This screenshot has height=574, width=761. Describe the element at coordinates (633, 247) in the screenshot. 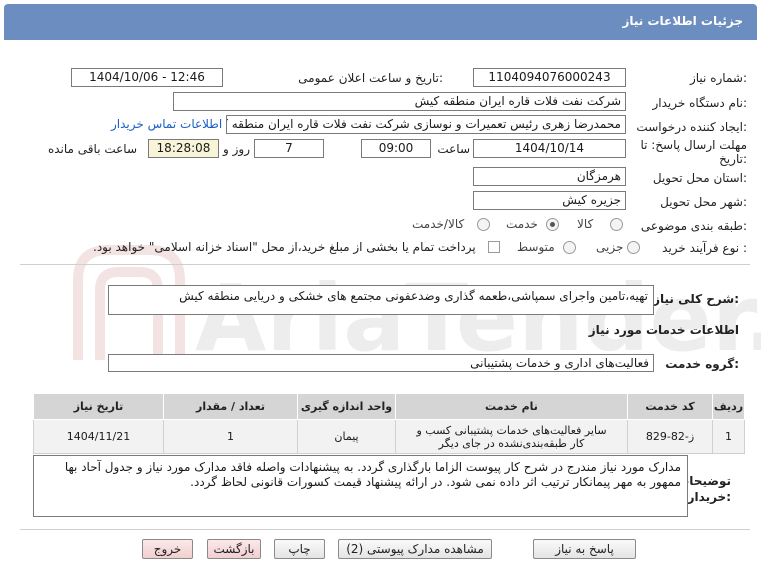

I see `process-radio-minor` at that location.